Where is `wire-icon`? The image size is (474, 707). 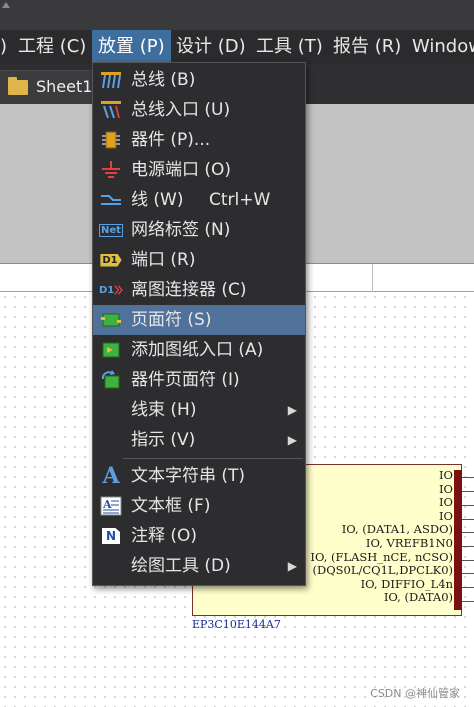 wire-icon is located at coordinates (111, 200).